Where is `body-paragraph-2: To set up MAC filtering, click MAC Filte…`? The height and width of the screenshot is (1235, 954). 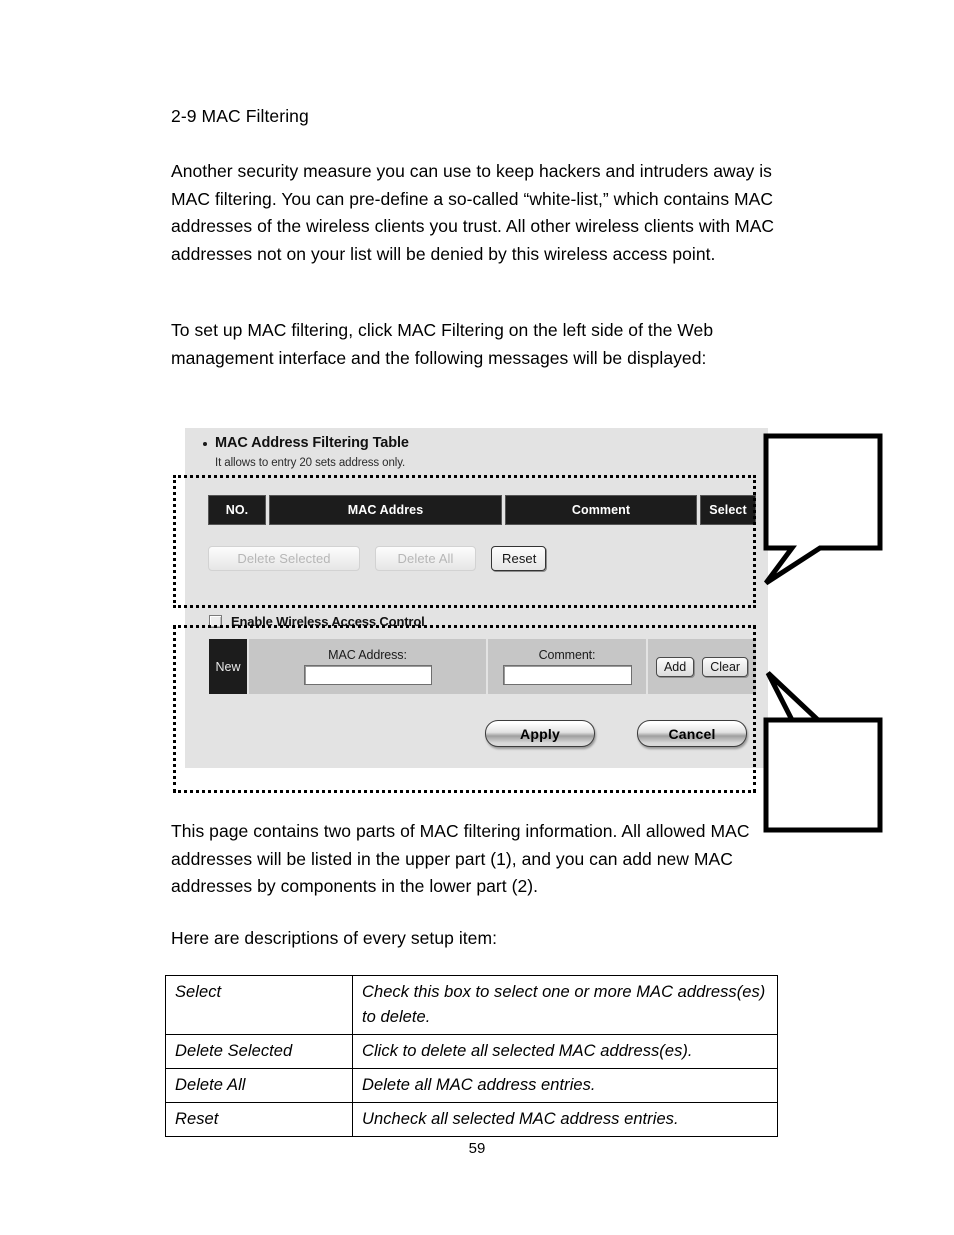 body-paragraph-2: To set up MAC filtering, click MAC Filte… is located at coordinates (442, 344).